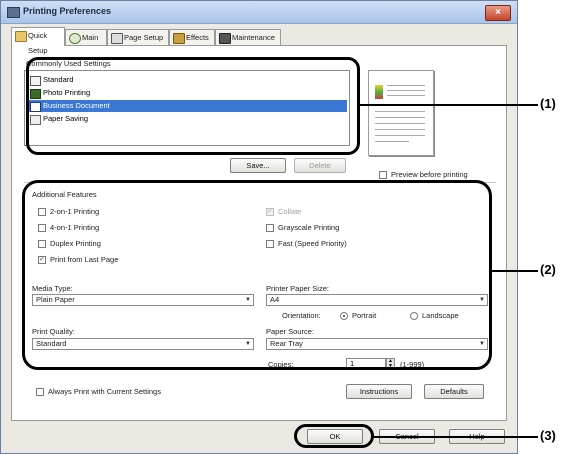  I want to click on tab-page-setup: Page Setup, so click(138, 37).